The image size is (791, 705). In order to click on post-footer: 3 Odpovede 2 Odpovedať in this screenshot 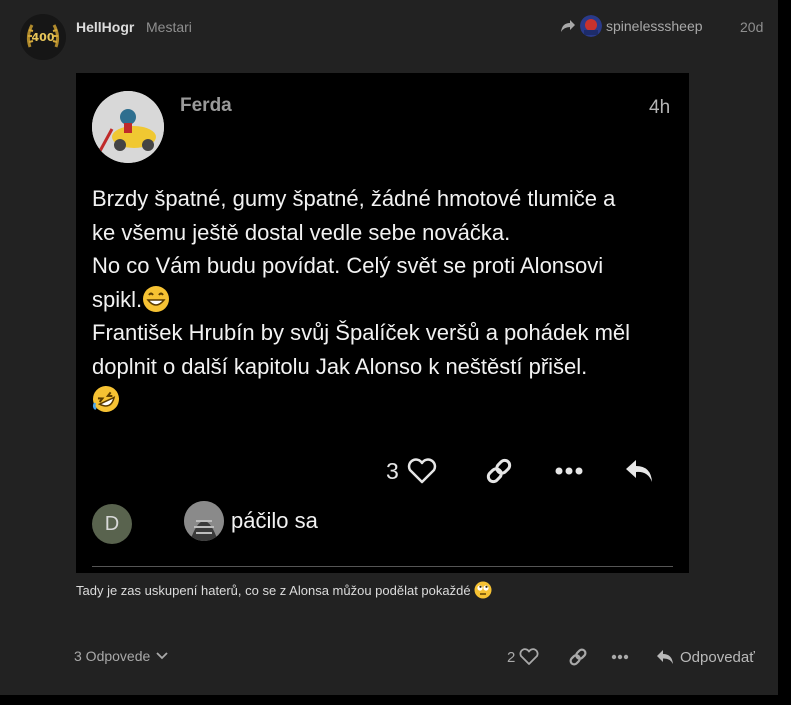, I will do `click(389, 657)`.